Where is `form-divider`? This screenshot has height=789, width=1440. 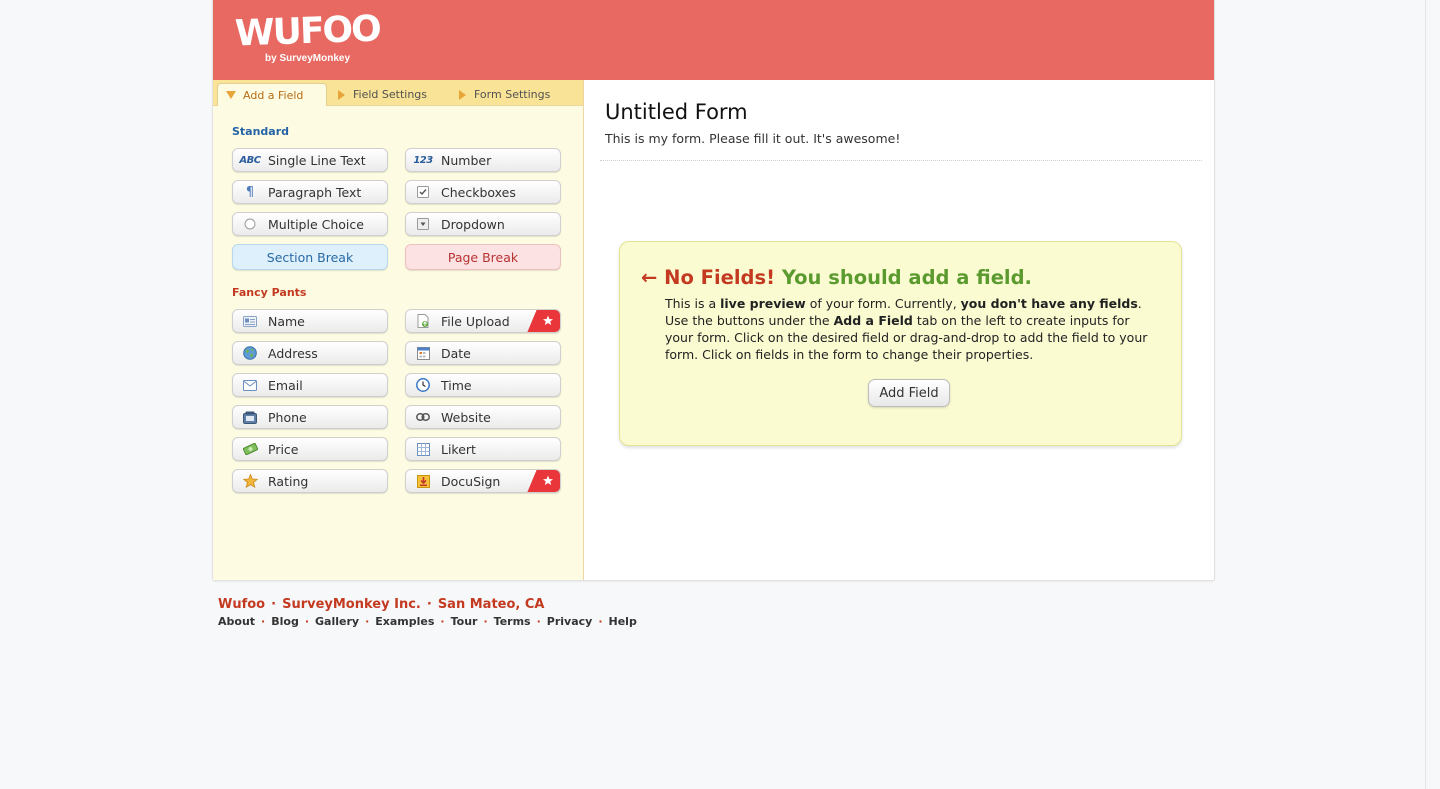
form-divider is located at coordinates (901, 160).